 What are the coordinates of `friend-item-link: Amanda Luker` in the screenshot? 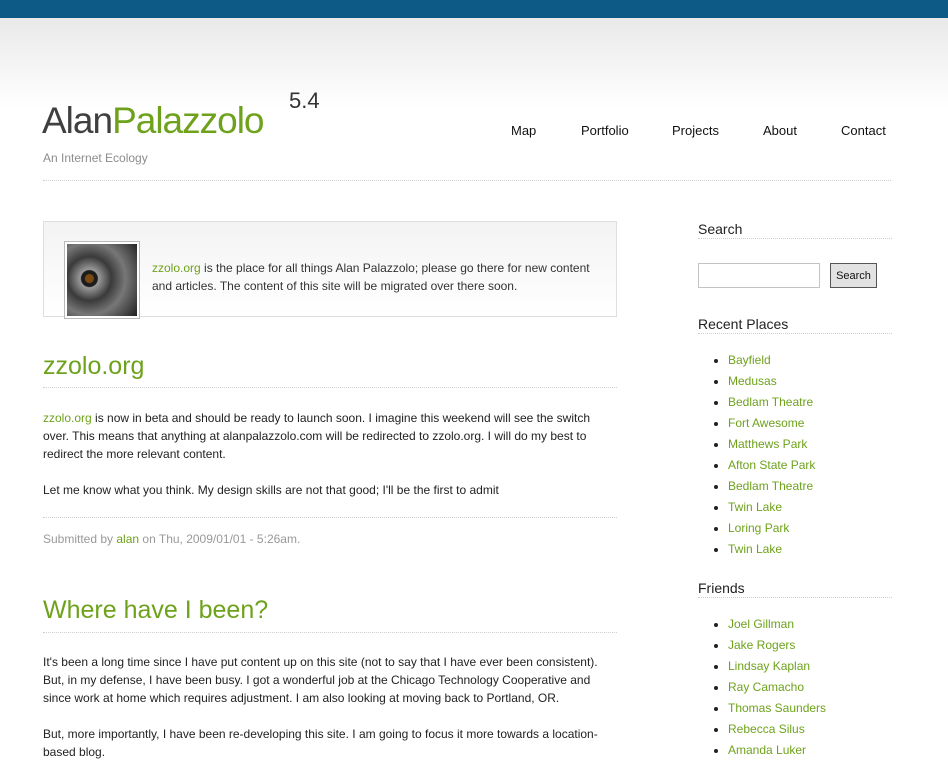 It's located at (767, 750).